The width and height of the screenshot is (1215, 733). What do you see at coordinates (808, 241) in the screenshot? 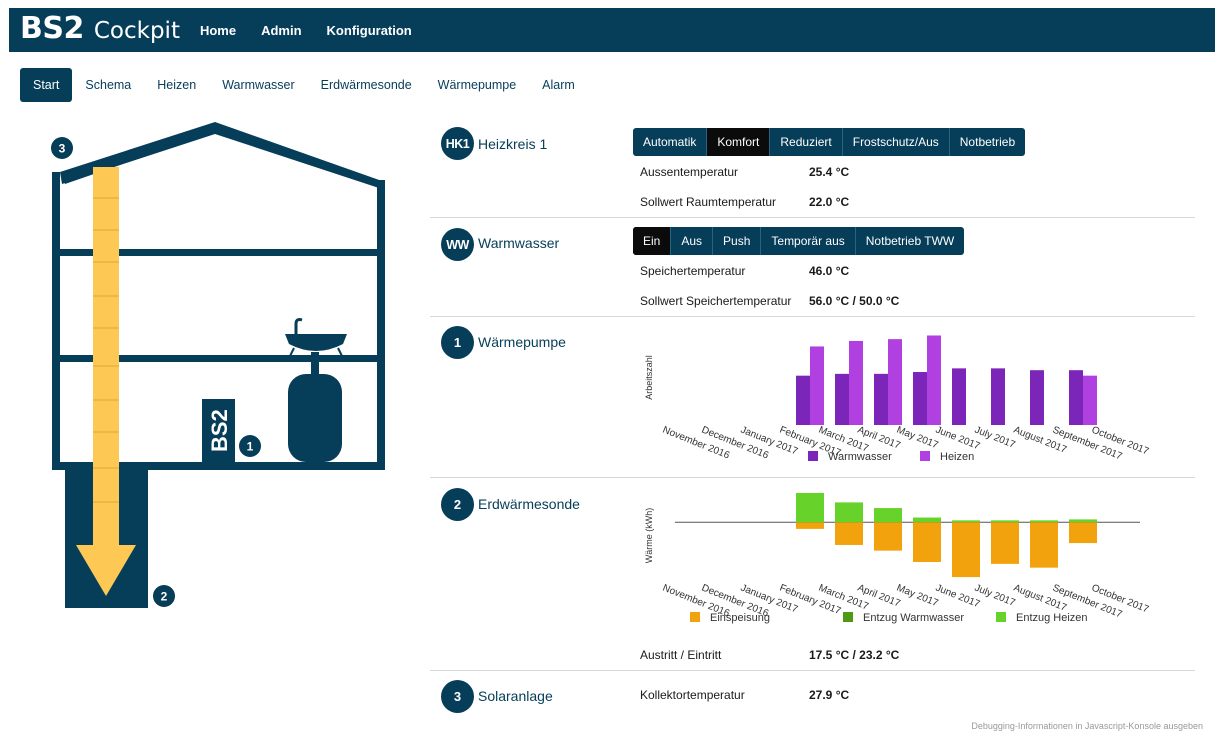
I see `ww-mode-temporaer-aus: Temporär aus` at bounding box center [808, 241].